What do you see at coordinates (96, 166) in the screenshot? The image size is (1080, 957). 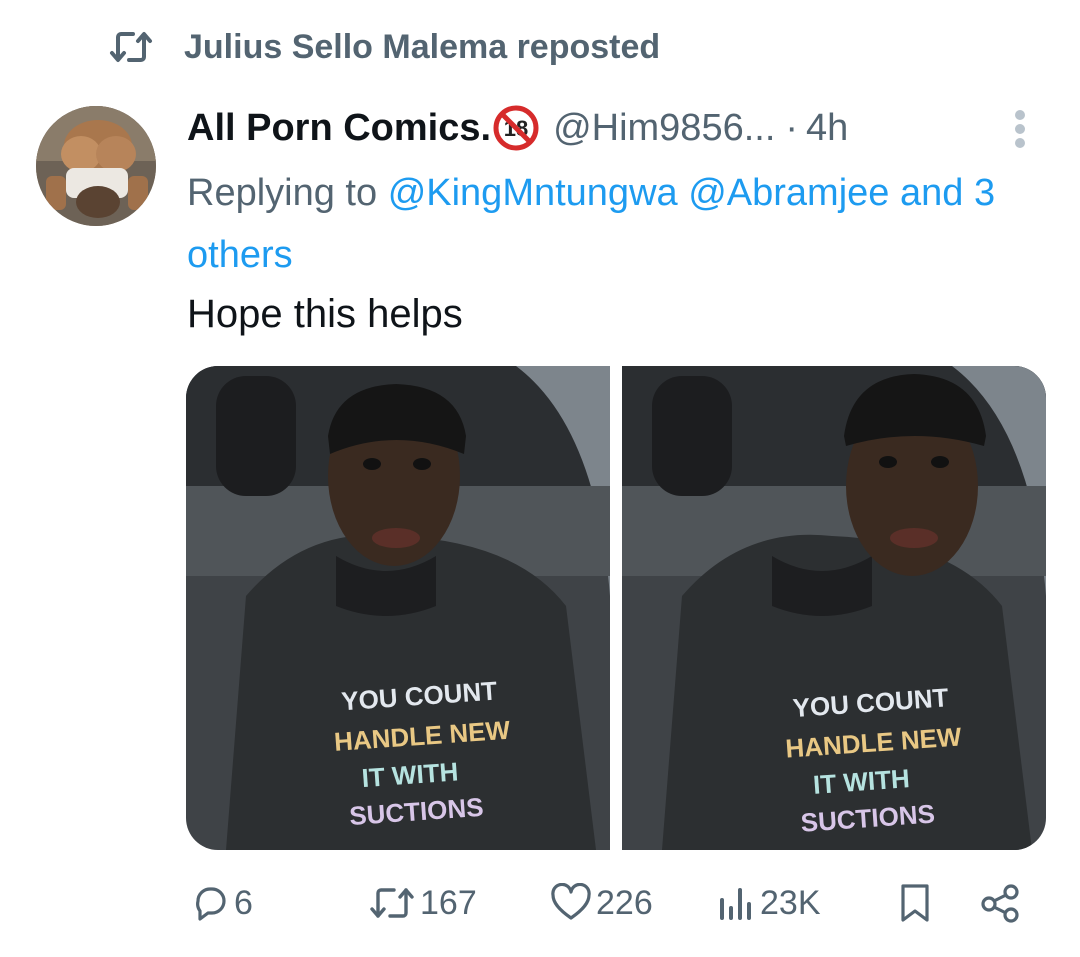 I see `avatar` at bounding box center [96, 166].